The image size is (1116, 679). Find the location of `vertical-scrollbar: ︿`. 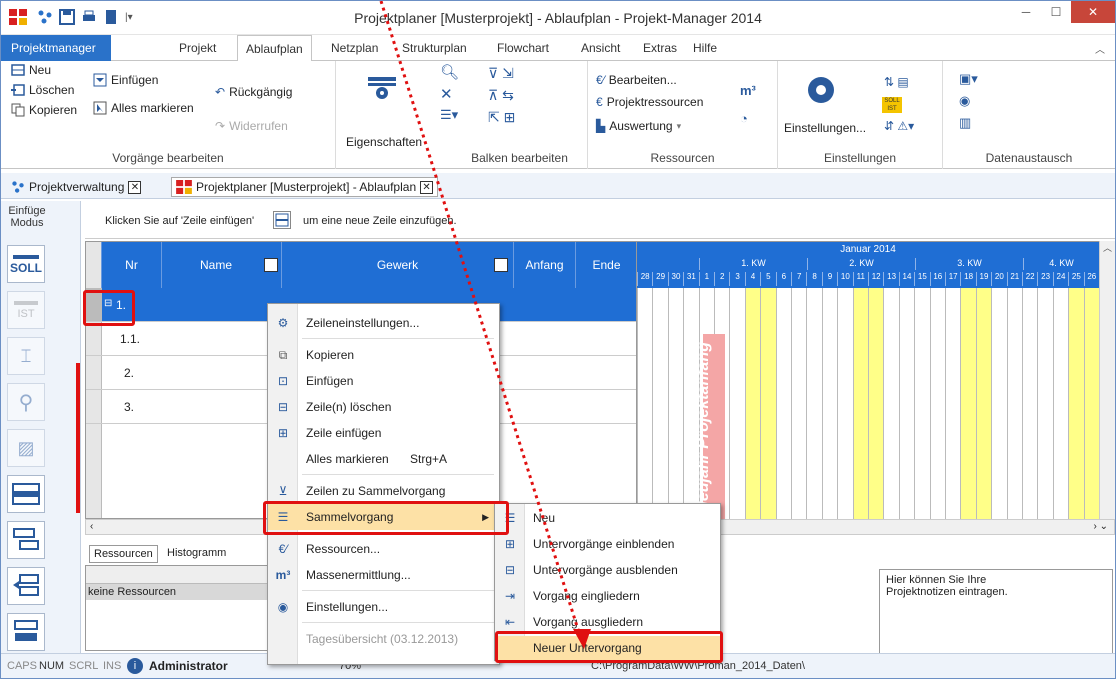

vertical-scrollbar: ︿ is located at coordinates (1107, 380).